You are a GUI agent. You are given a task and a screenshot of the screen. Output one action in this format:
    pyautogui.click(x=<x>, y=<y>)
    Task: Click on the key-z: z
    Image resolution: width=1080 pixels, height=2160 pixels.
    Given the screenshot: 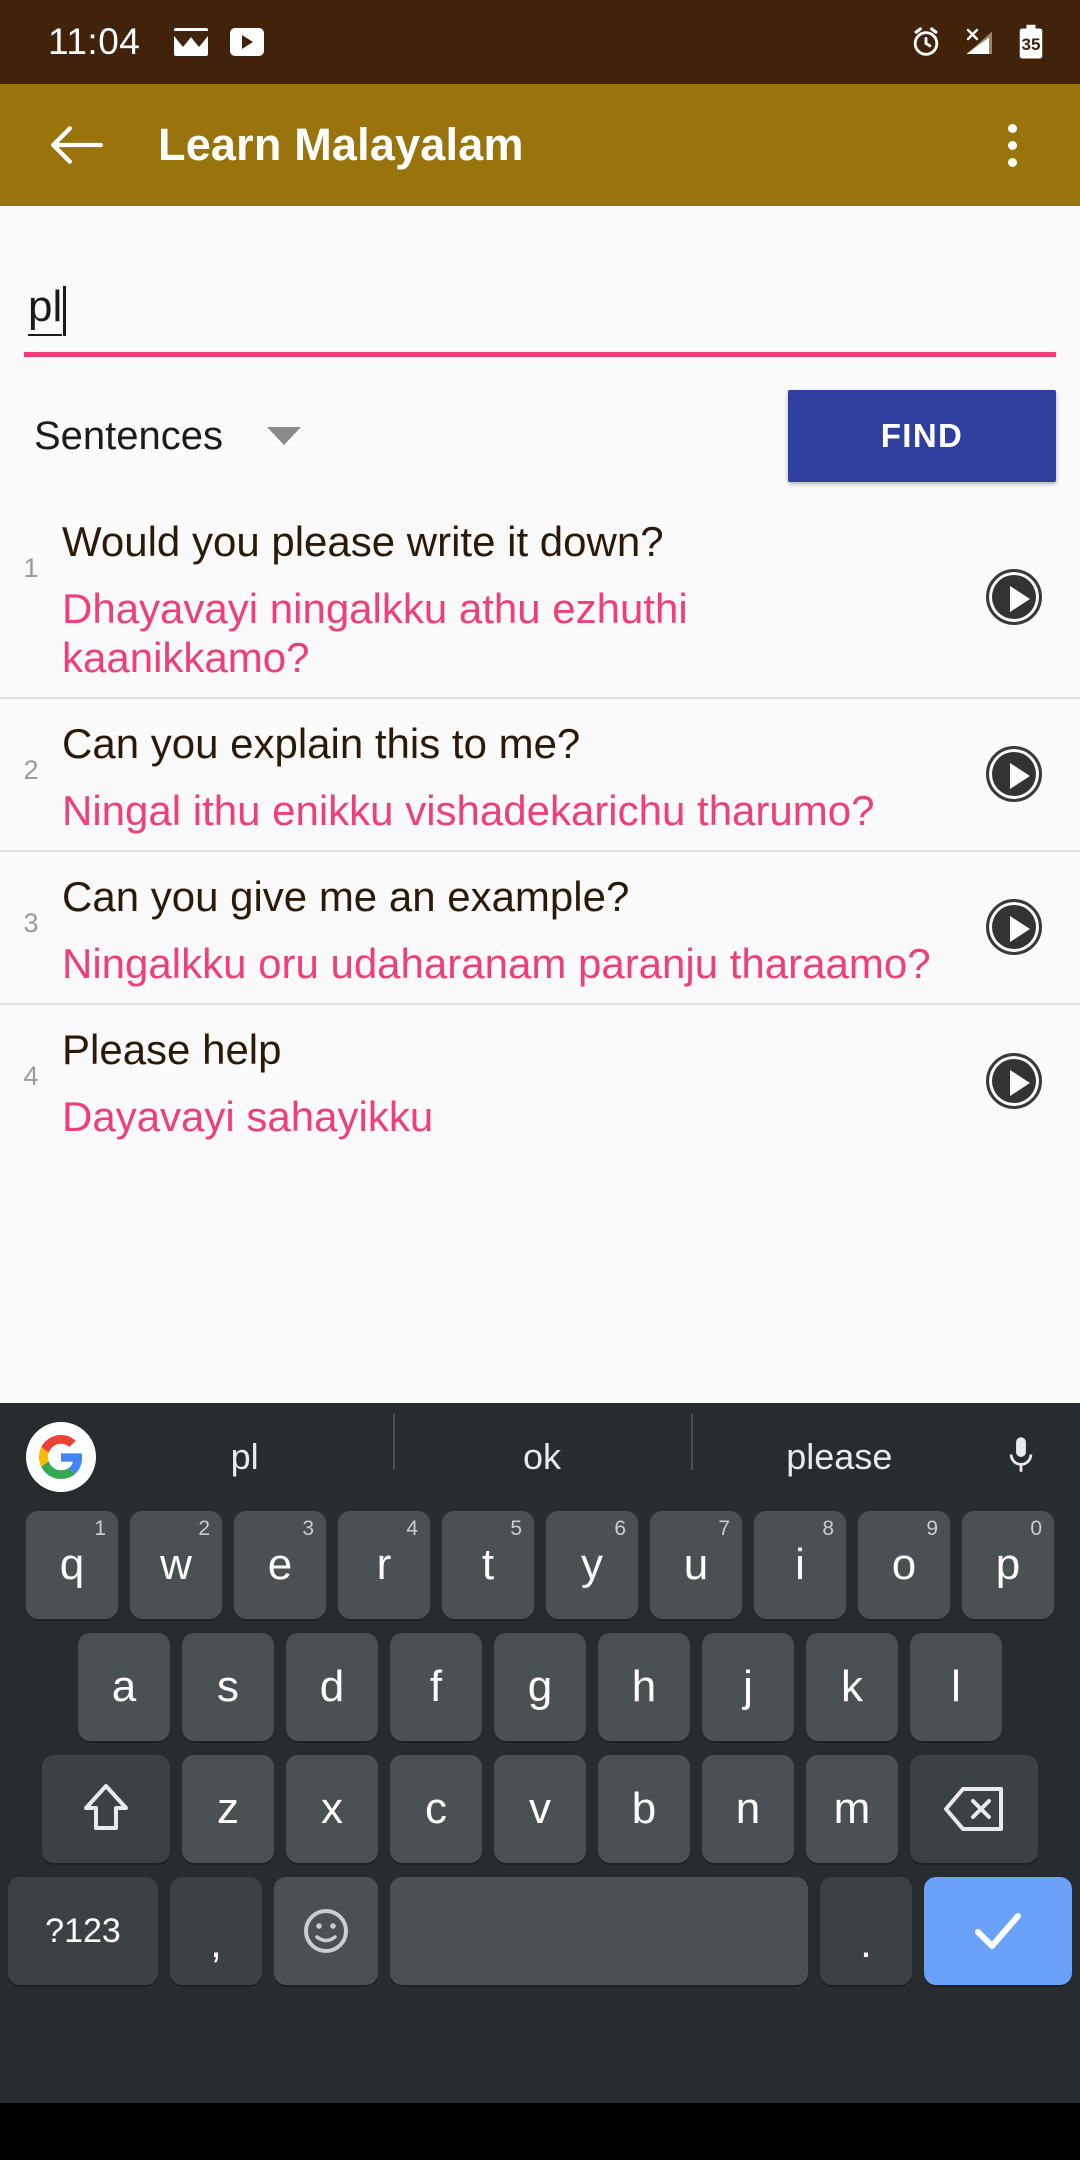 What is the action you would take?
    pyautogui.click(x=228, y=1809)
    